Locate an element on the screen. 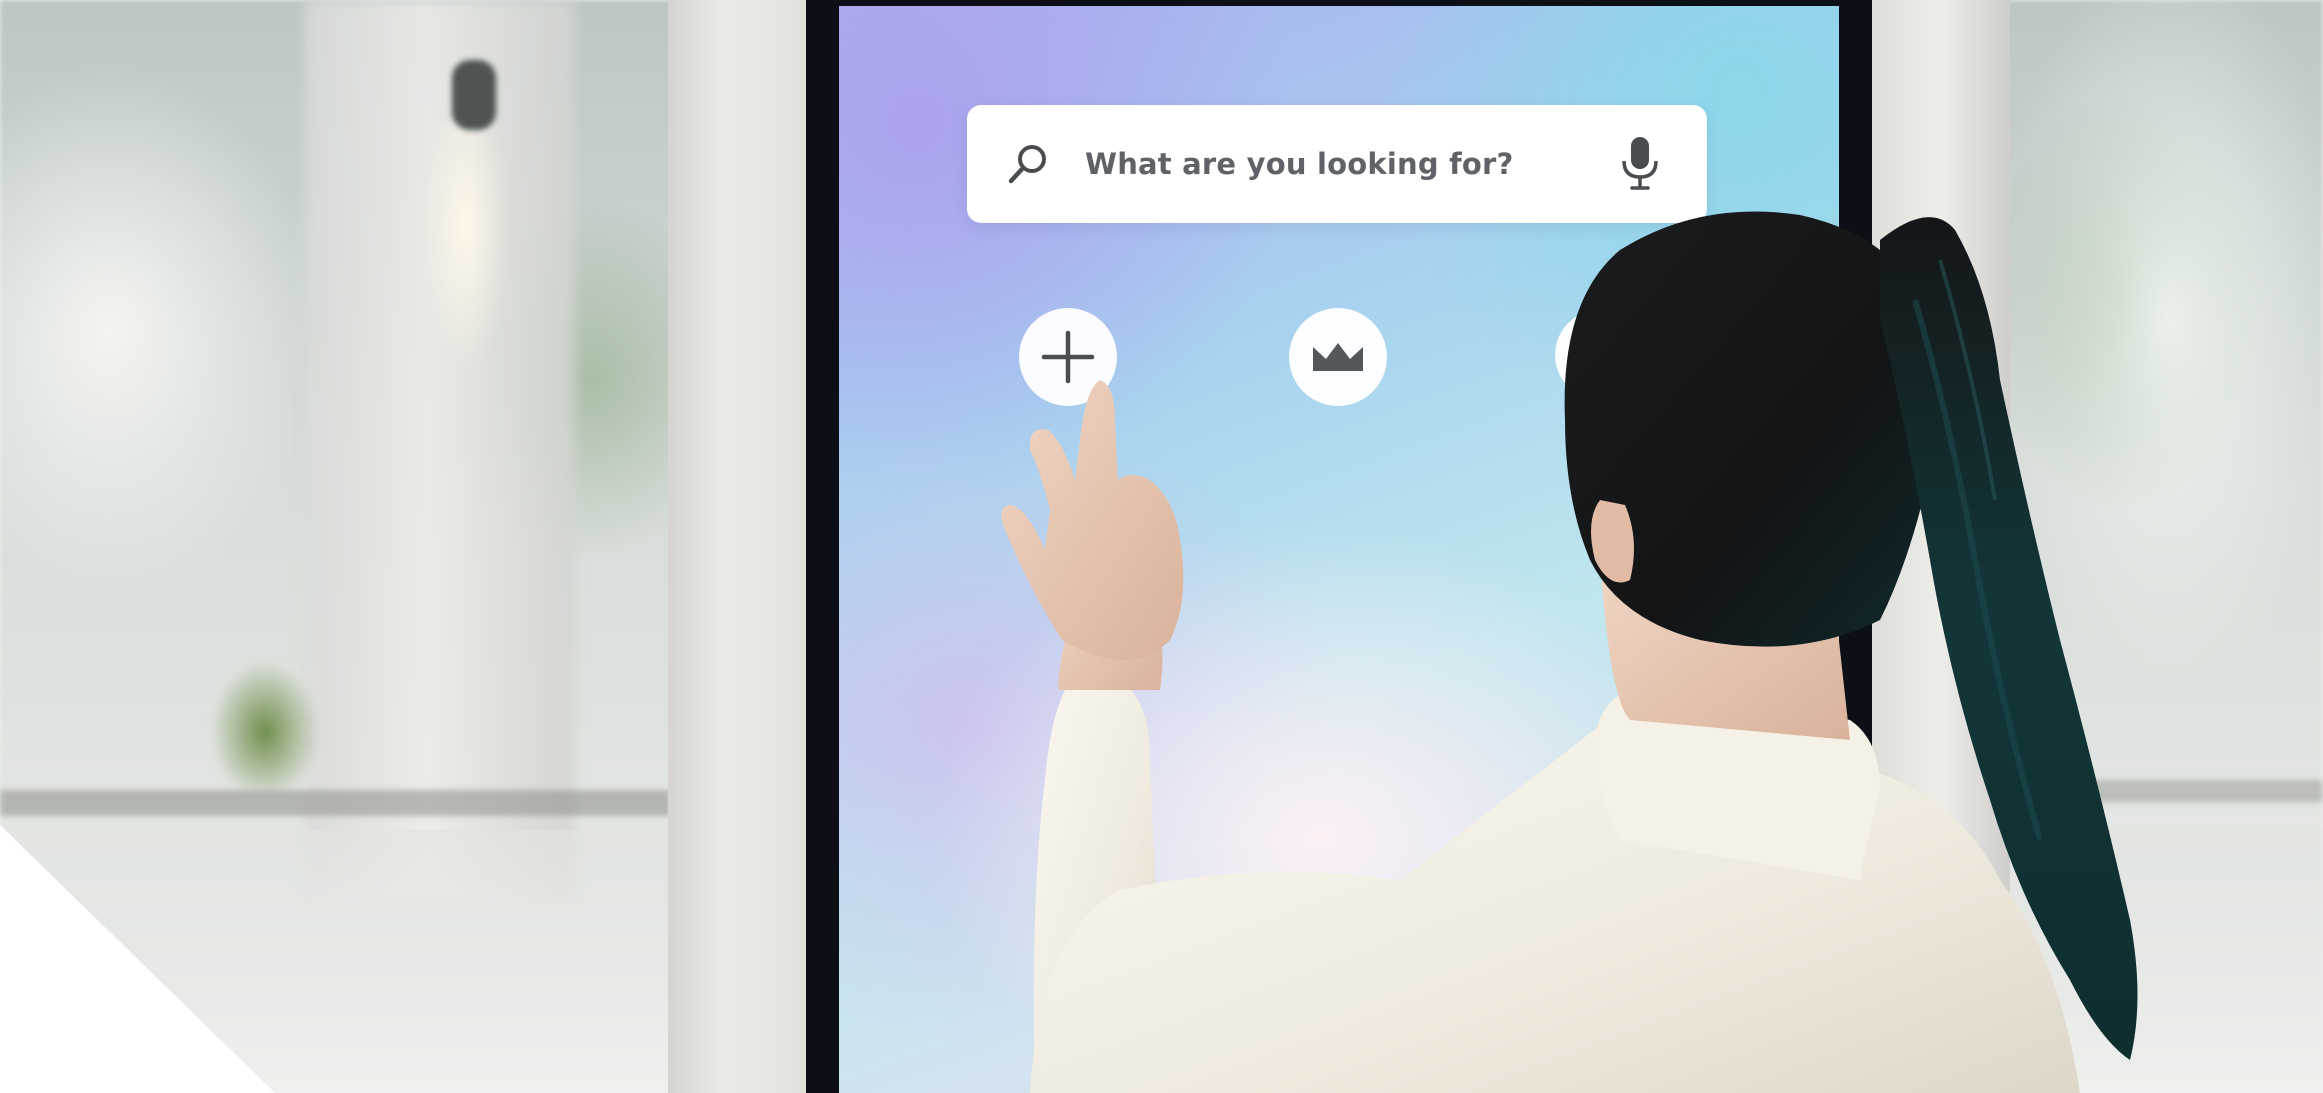 The image size is (2323, 1093). kiosk-frame-right is located at coordinates (1940, 546).